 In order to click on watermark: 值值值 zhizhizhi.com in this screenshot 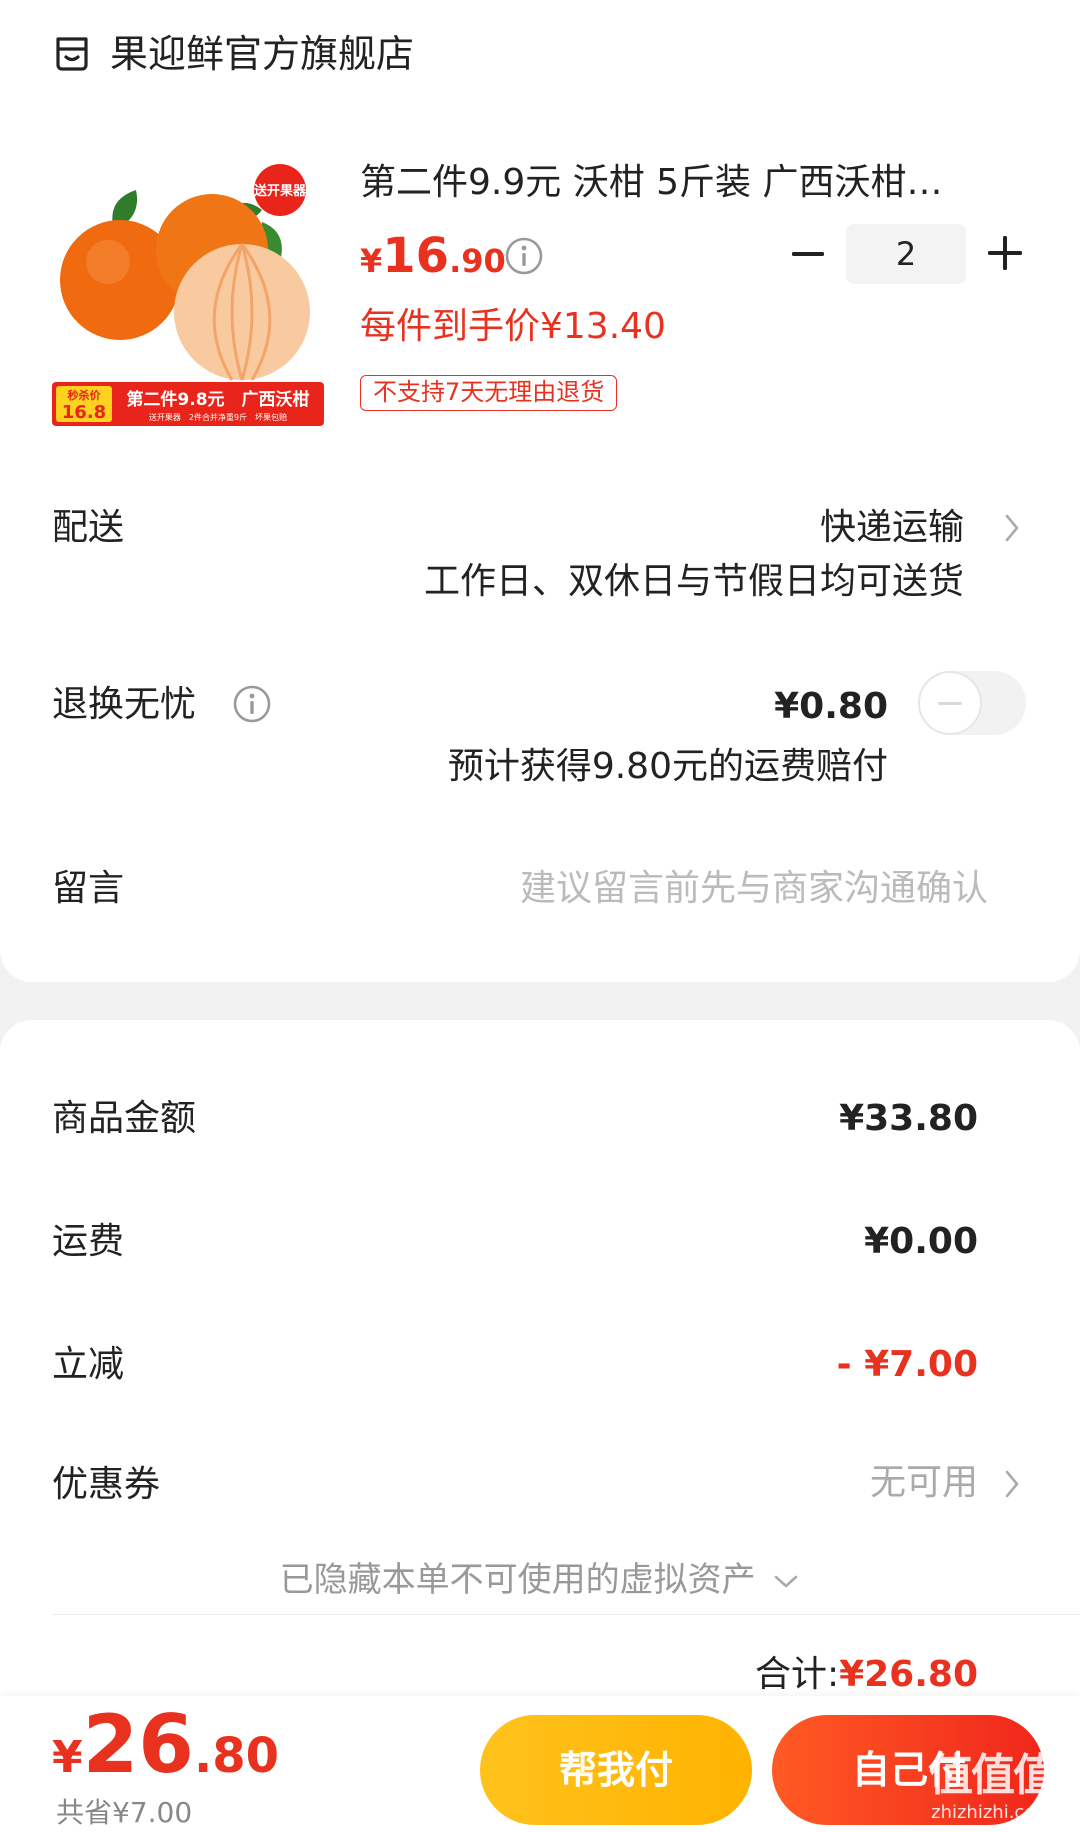, I will do `click(992, 1790)`.